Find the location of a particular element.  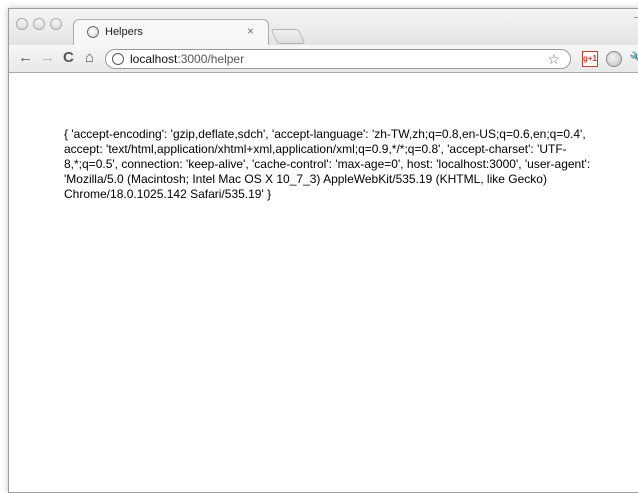

back-button: ← is located at coordinates (25, 58).